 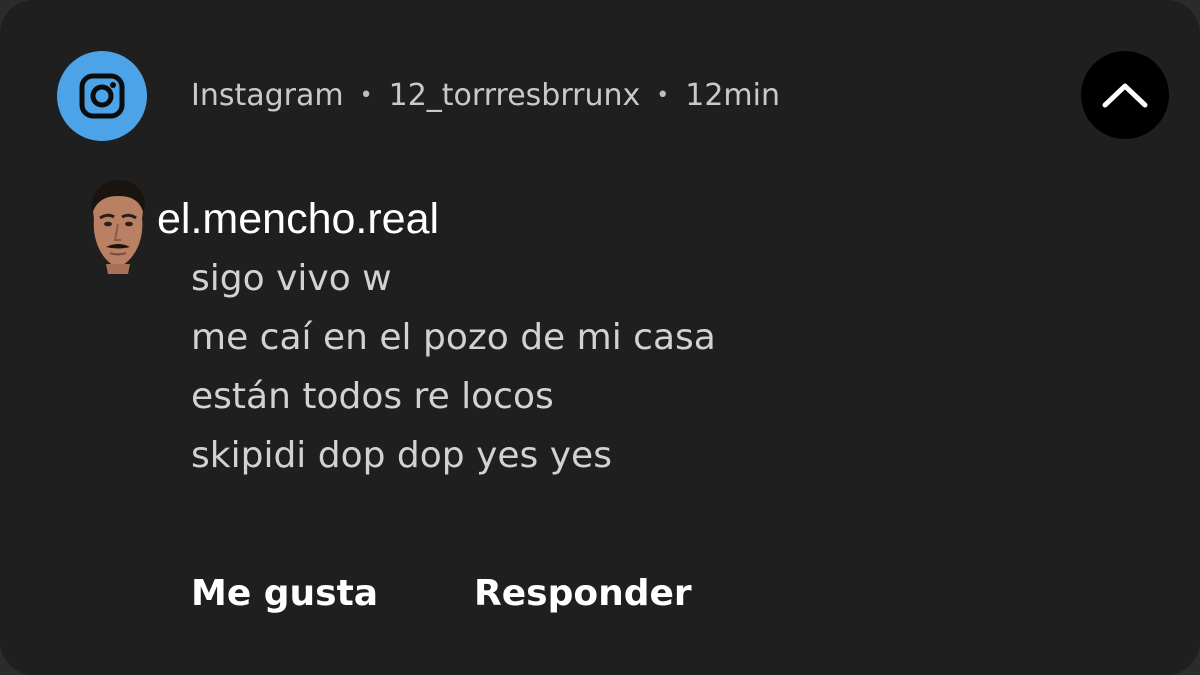 What do you see at coordinates (298, 219) in the screenshot?
I see `sender-name: el.mencho.real` at bounding box center [298, 219].